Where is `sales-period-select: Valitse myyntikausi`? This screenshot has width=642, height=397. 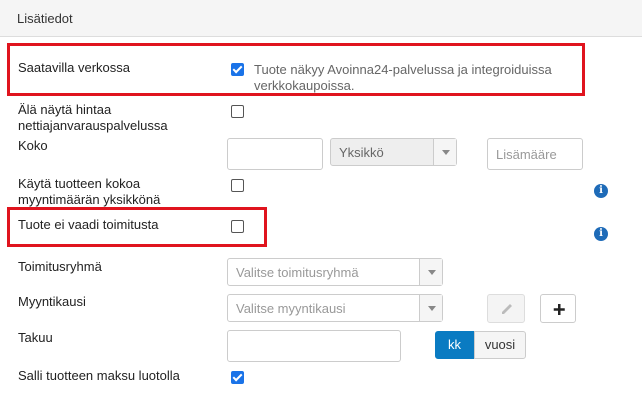 sales-period-select: Valitse myyntikausi is located at coordinates (335, 308).